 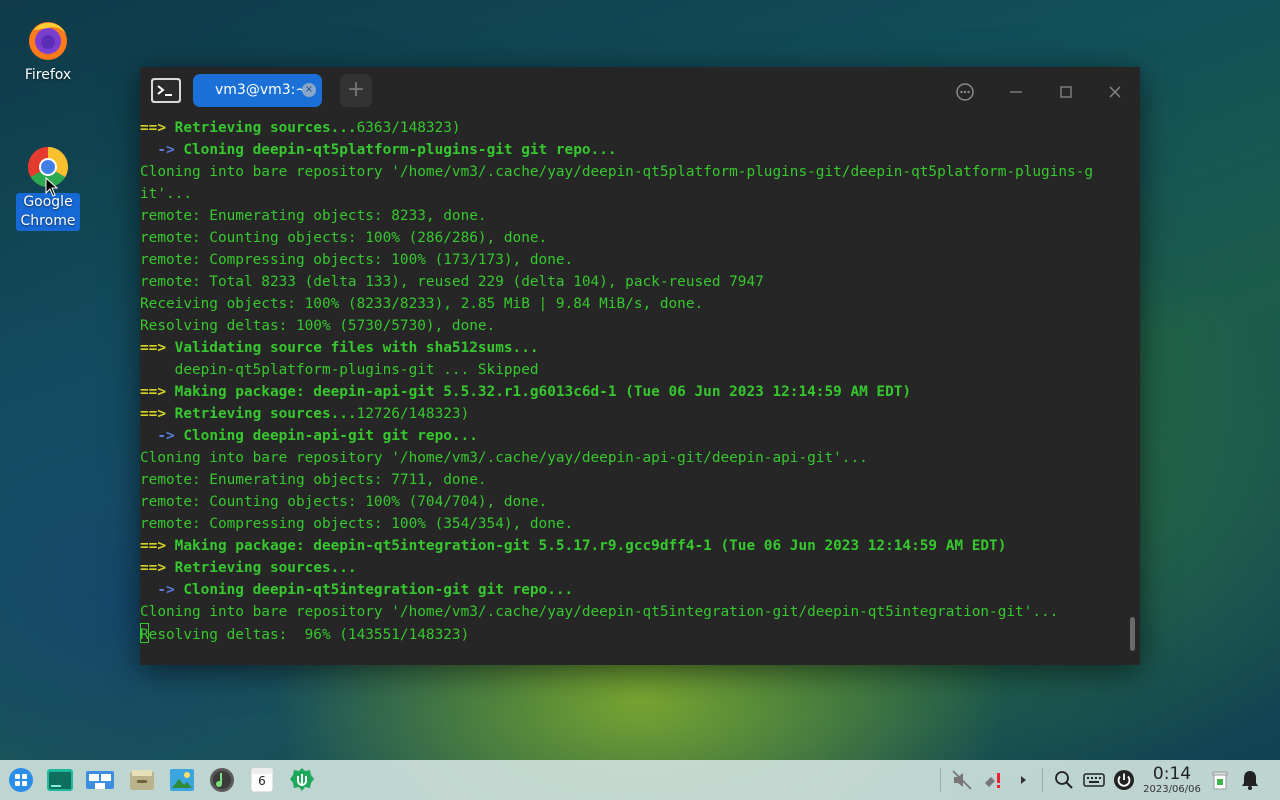 I want to click on close-button, so click(x=1115, y=92).